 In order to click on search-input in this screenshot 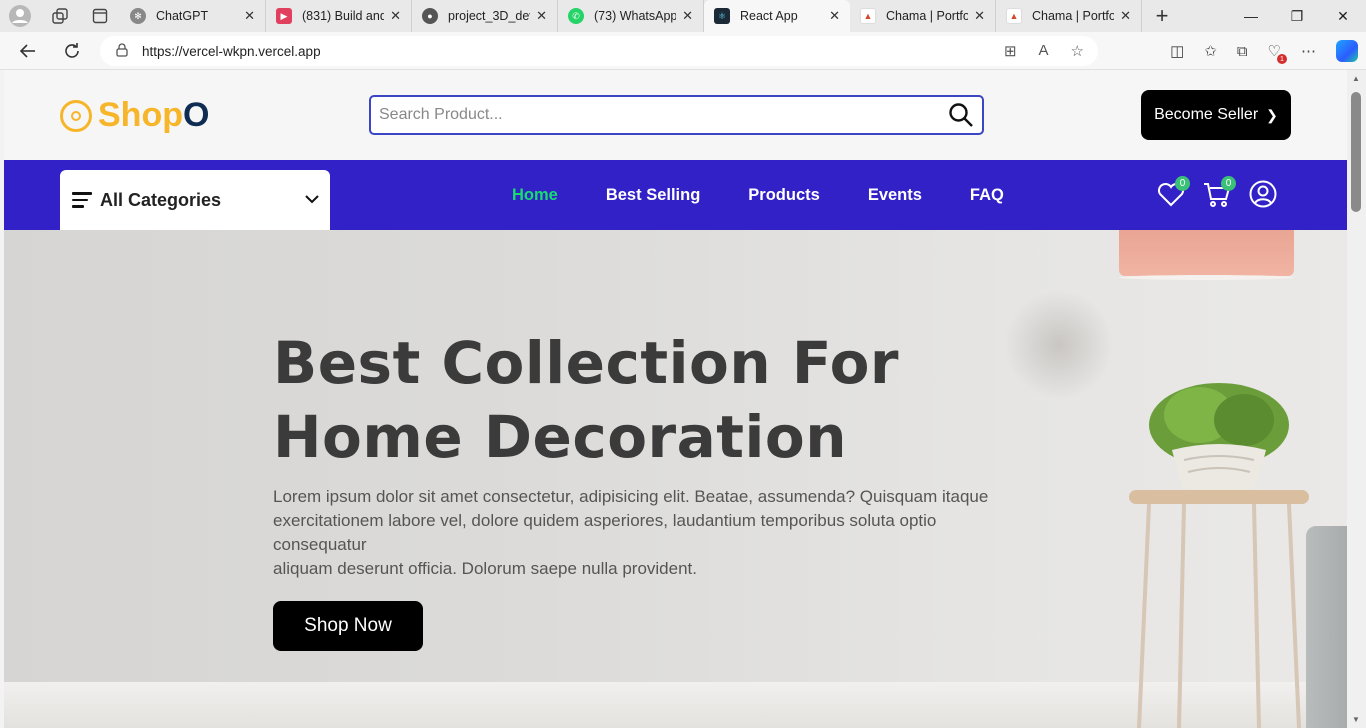, I will do `click(651, 115)`.